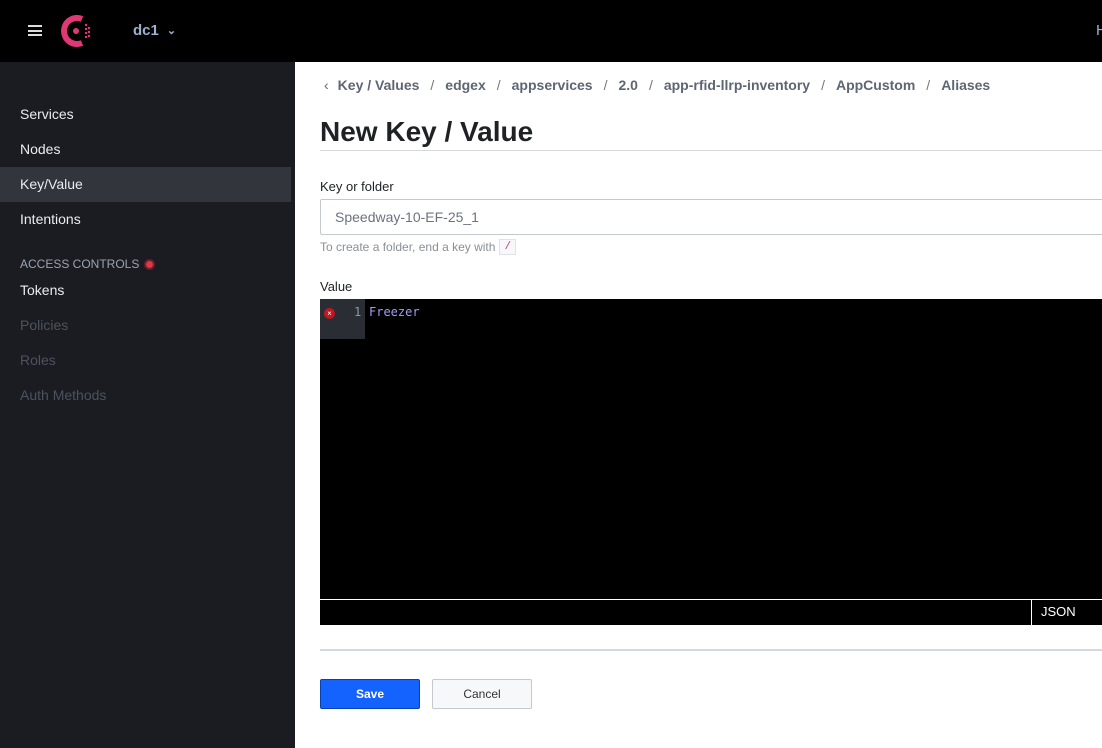 This screenshot has width=1102, height=748. I want to click on sidebar-item-policies: Policies, so click(44, 325).